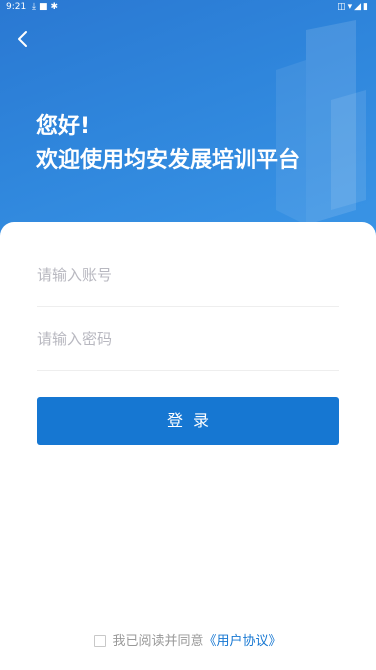 The image size is (376, 670). I want to click on status-bar: 9:21 ⤓■✱ ◫▾◢▮, so click(188, 7).